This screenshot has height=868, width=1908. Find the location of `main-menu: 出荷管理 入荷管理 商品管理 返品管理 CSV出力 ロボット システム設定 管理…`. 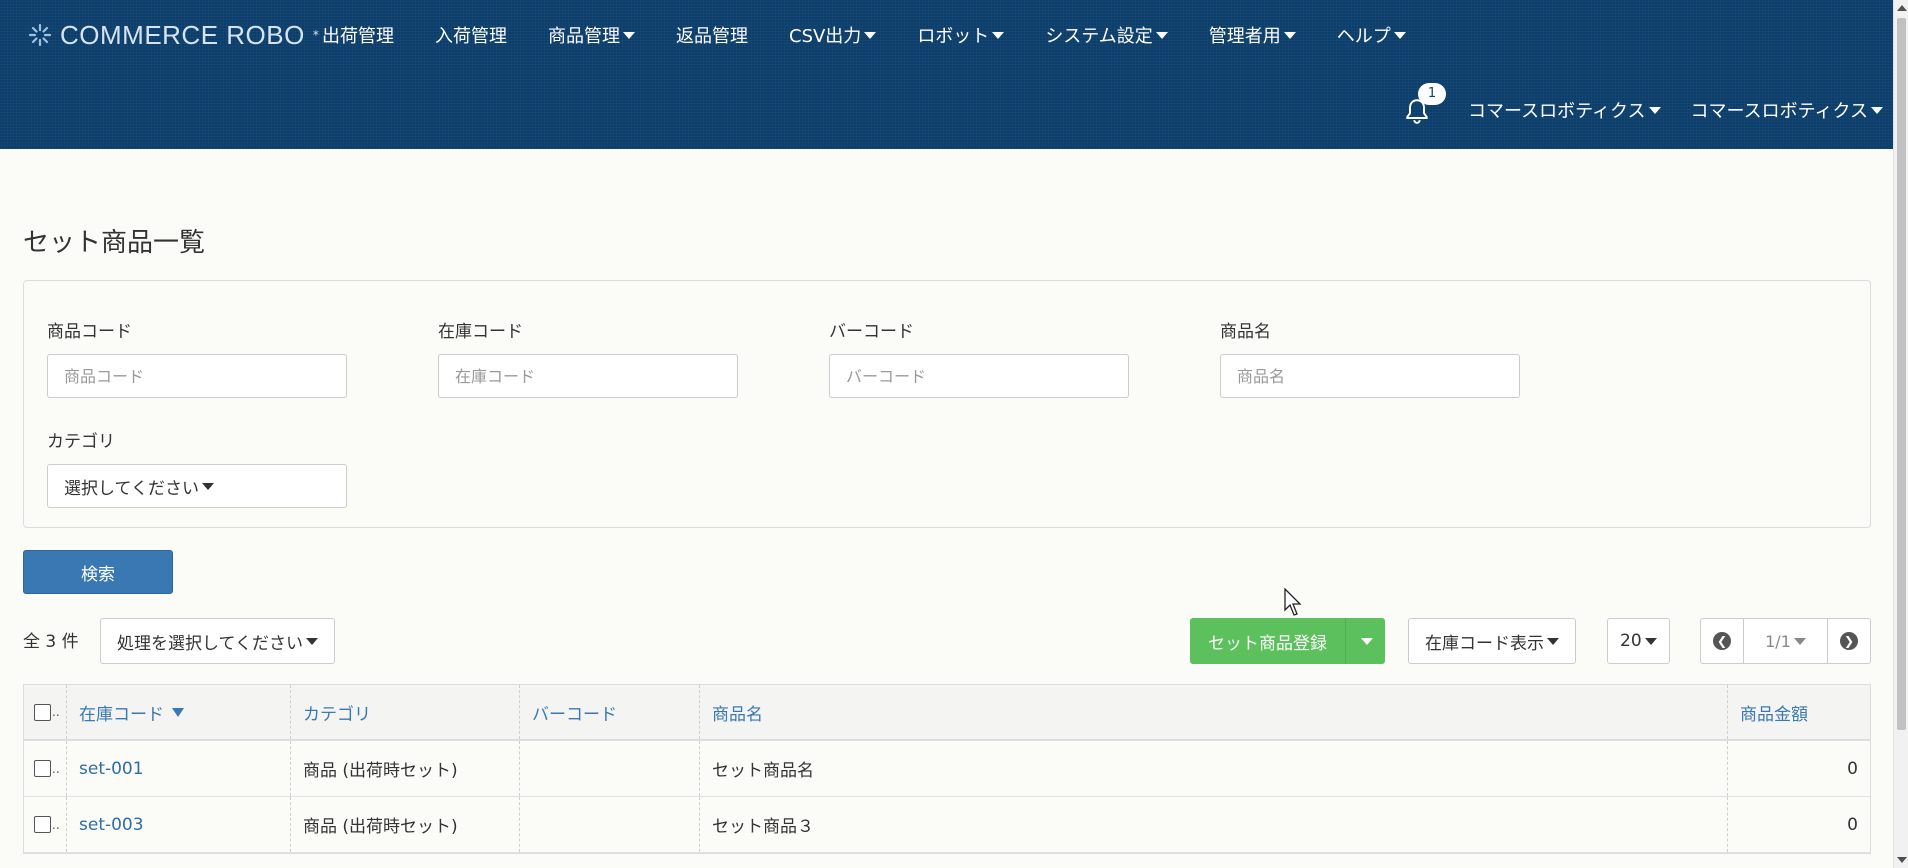

main-menu: 出荷管理 入荷管理 商品管理 返品管理 CSV出力 ロボット システム設定 管理… is located at coordinates (884, 35).